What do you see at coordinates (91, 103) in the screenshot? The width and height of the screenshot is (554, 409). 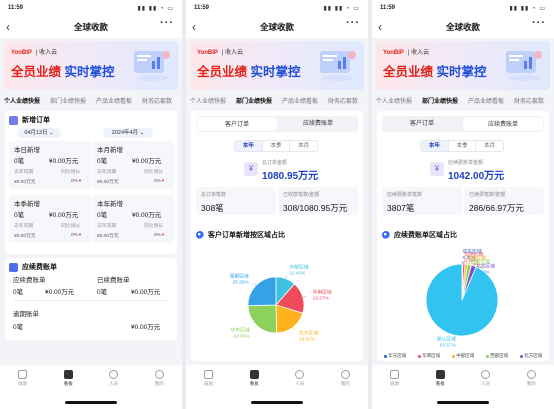 I see `tab-bar: 个人业绩快报 部门业绩快报 产品业绩看板 财务応套数` at bounding box center [91, 103].